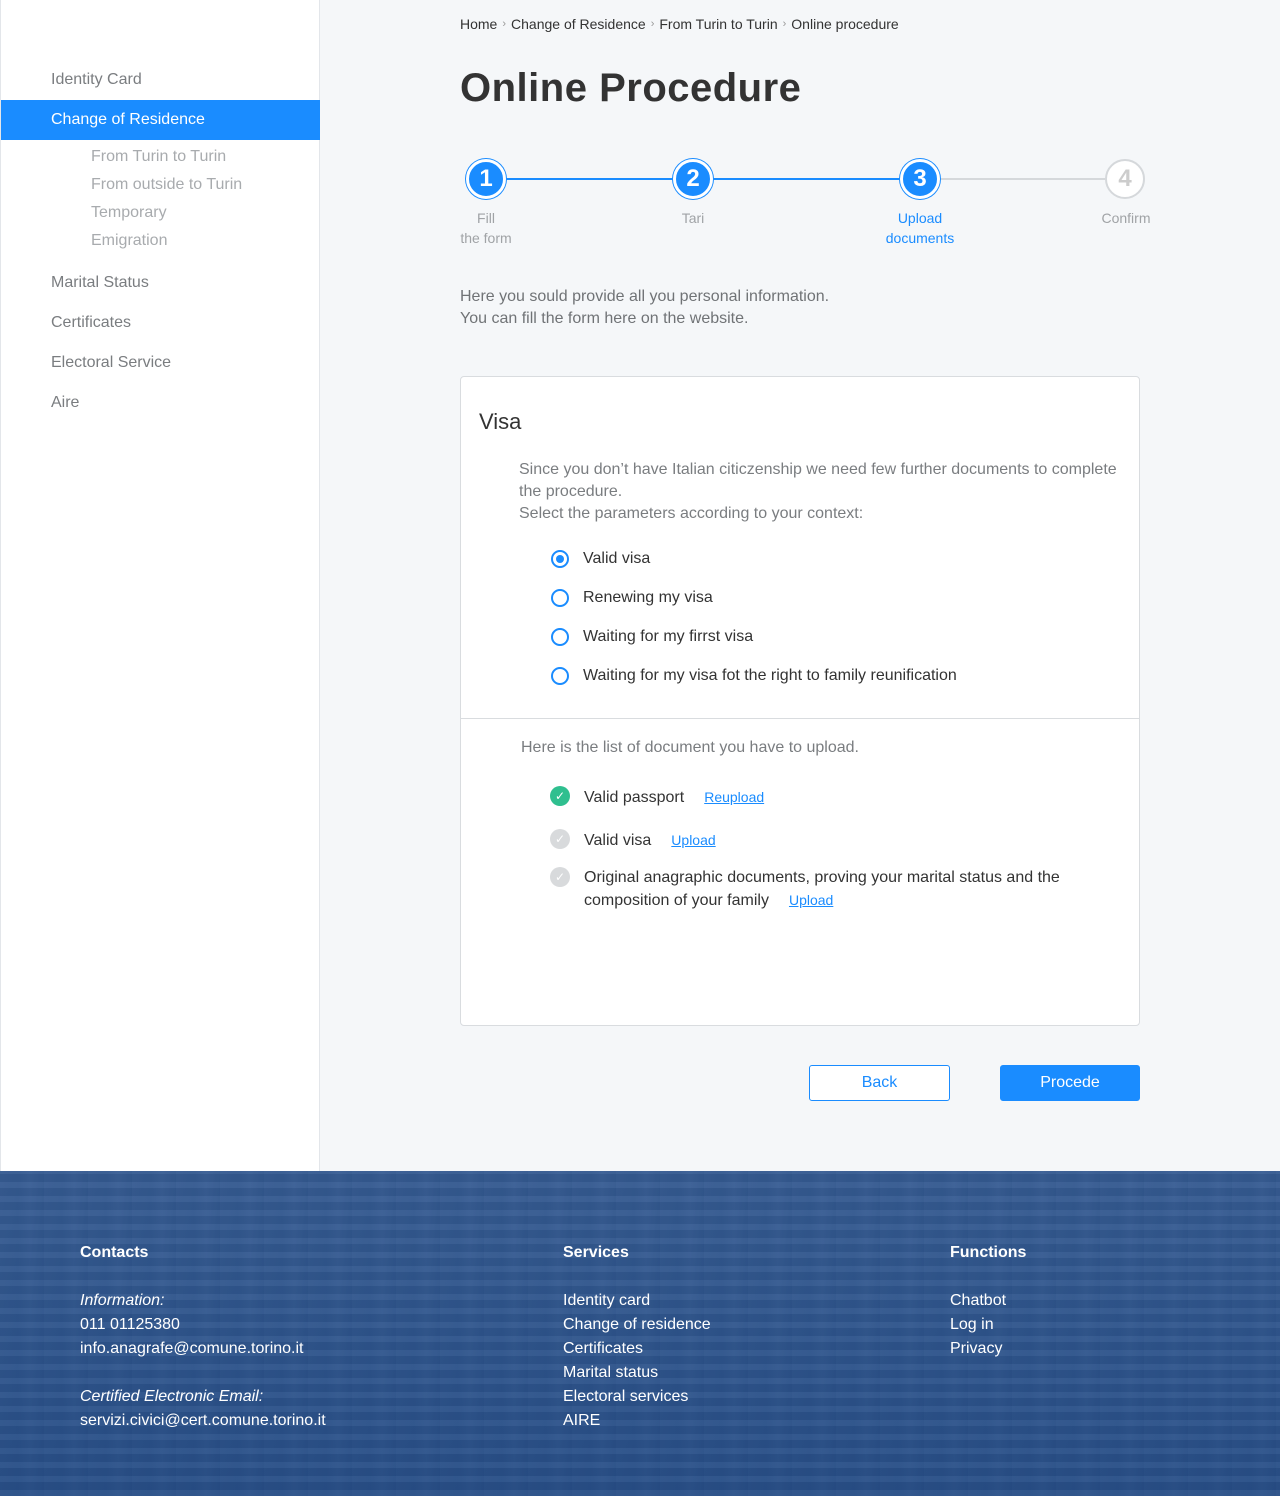  What do you see at coordinates (618, 840) in the screenshot?
I see `document-label-text: Valid visa` at bounding box center [618, 840].